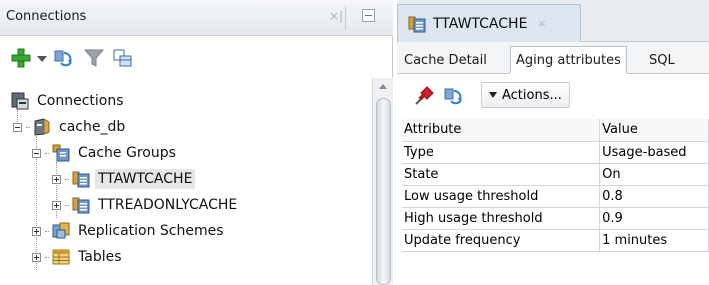 Image resolution: width=709 pixels, height=285 pixels. I want to click on connections-icon, so click(20, 101).